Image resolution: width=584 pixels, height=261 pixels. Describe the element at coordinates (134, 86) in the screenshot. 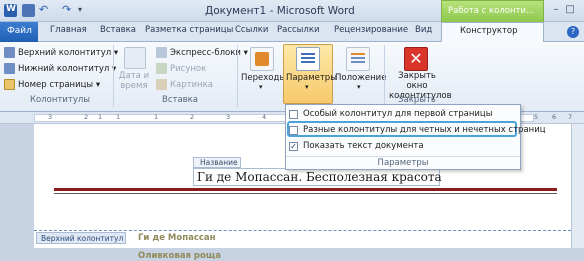

I see `date-time-label-2: время` at that location.